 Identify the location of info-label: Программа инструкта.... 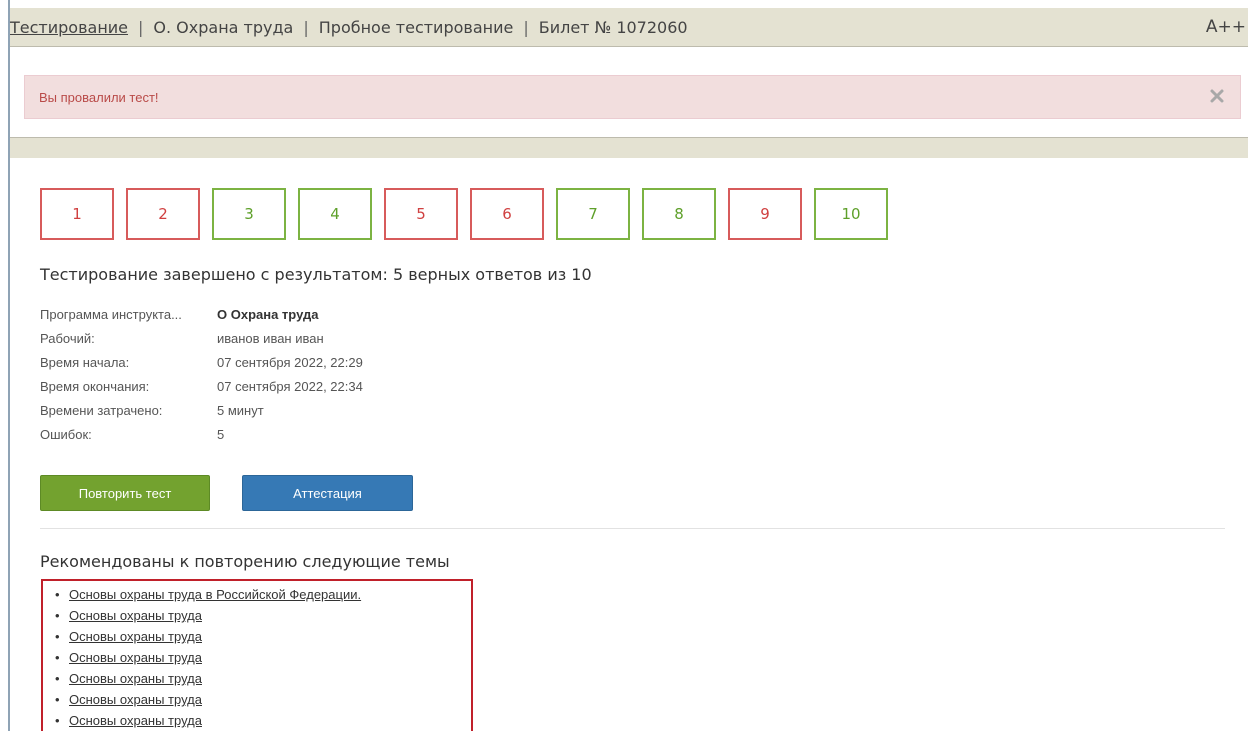
(111, 314).